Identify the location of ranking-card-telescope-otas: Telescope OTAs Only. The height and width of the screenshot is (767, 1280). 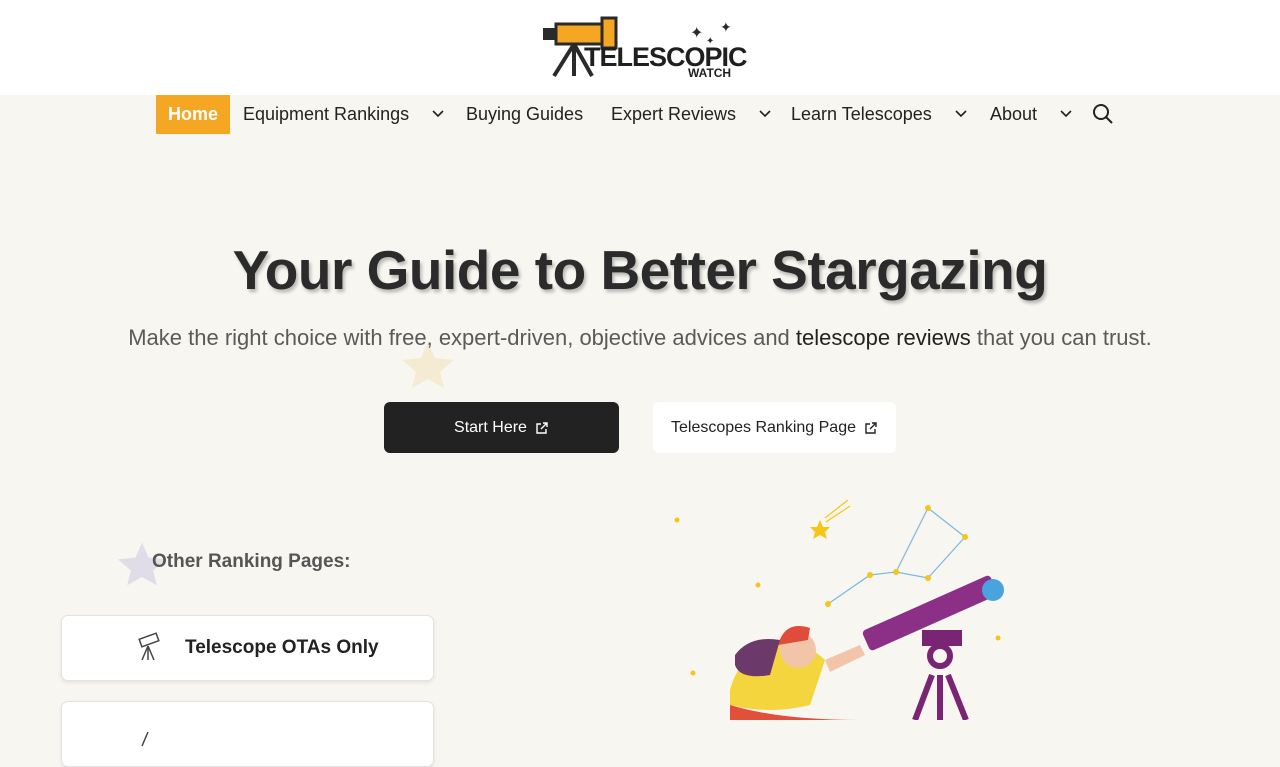
(247, 648).